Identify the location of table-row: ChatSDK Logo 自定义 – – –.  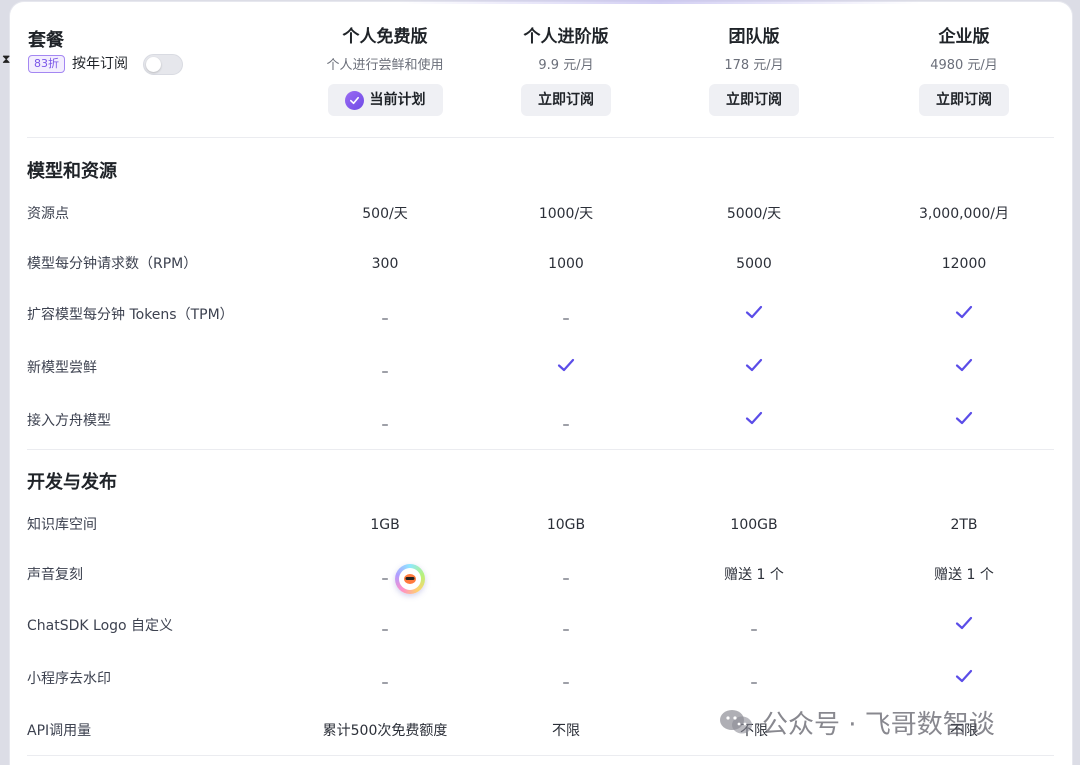
(540, 626).